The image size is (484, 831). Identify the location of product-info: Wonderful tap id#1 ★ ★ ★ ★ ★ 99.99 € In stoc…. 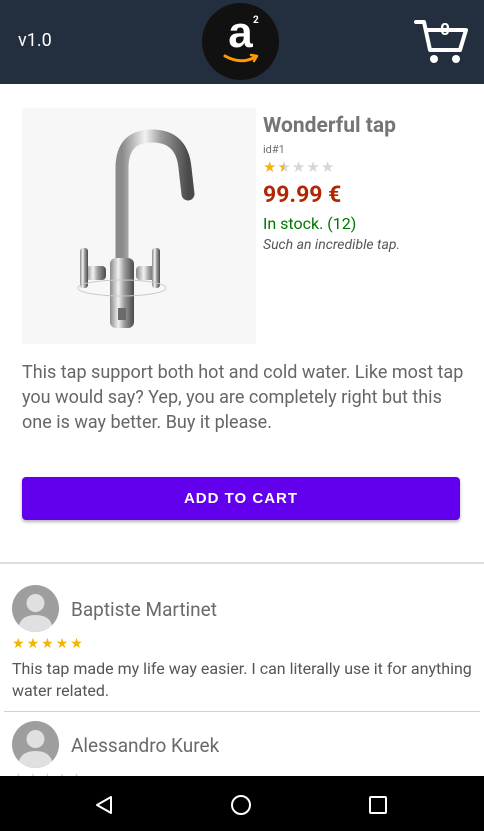
(368, 182).